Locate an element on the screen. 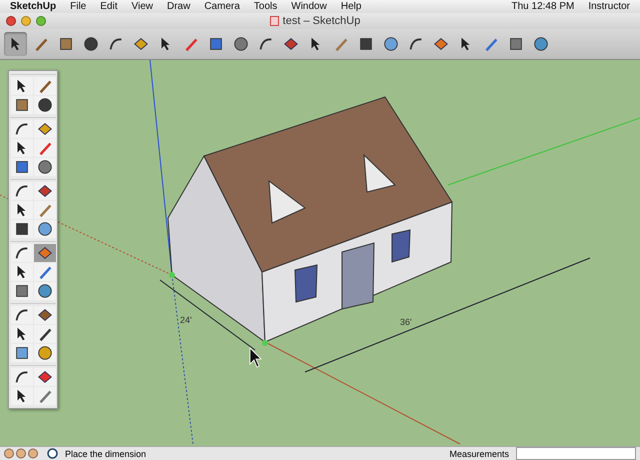 The width and height of the screenshot is (640, 460). menu-item: Draw is located at coordinates (178, 6).